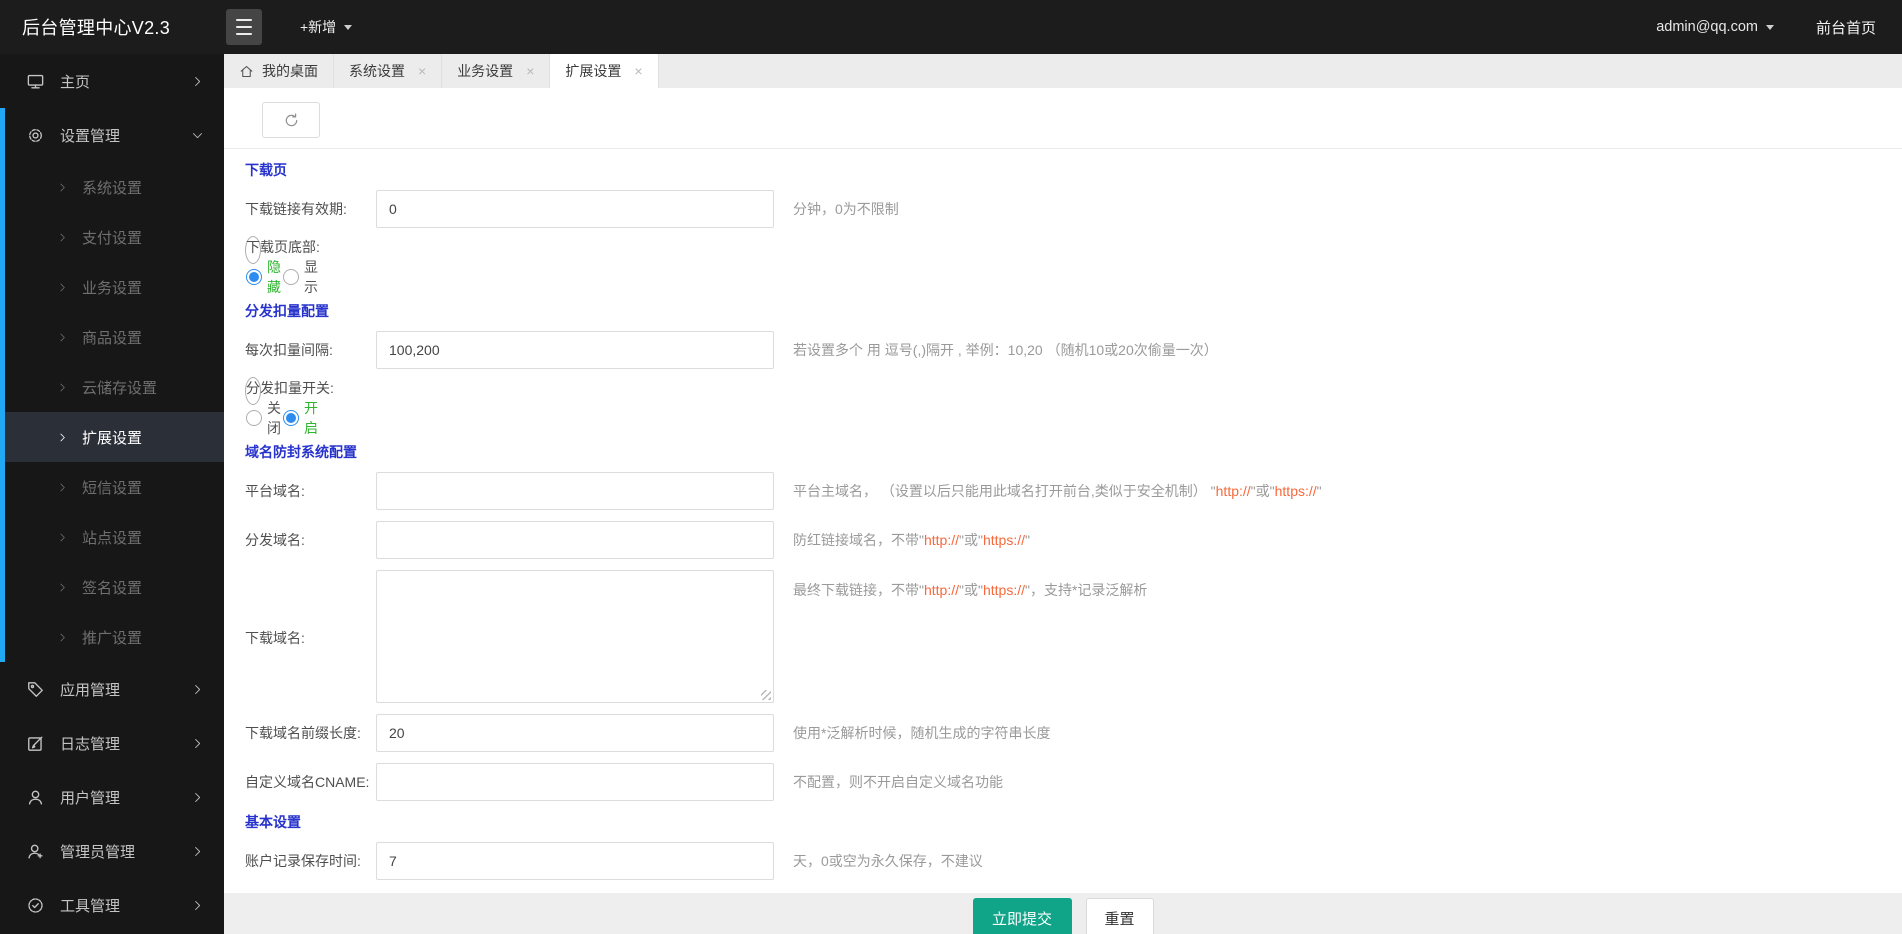 This screenshot has height=934, width=1902. What do you see at coordinates (300, 277) in the screenshot?
I see `radio-option: 显示` at bounding box center [300, 277].